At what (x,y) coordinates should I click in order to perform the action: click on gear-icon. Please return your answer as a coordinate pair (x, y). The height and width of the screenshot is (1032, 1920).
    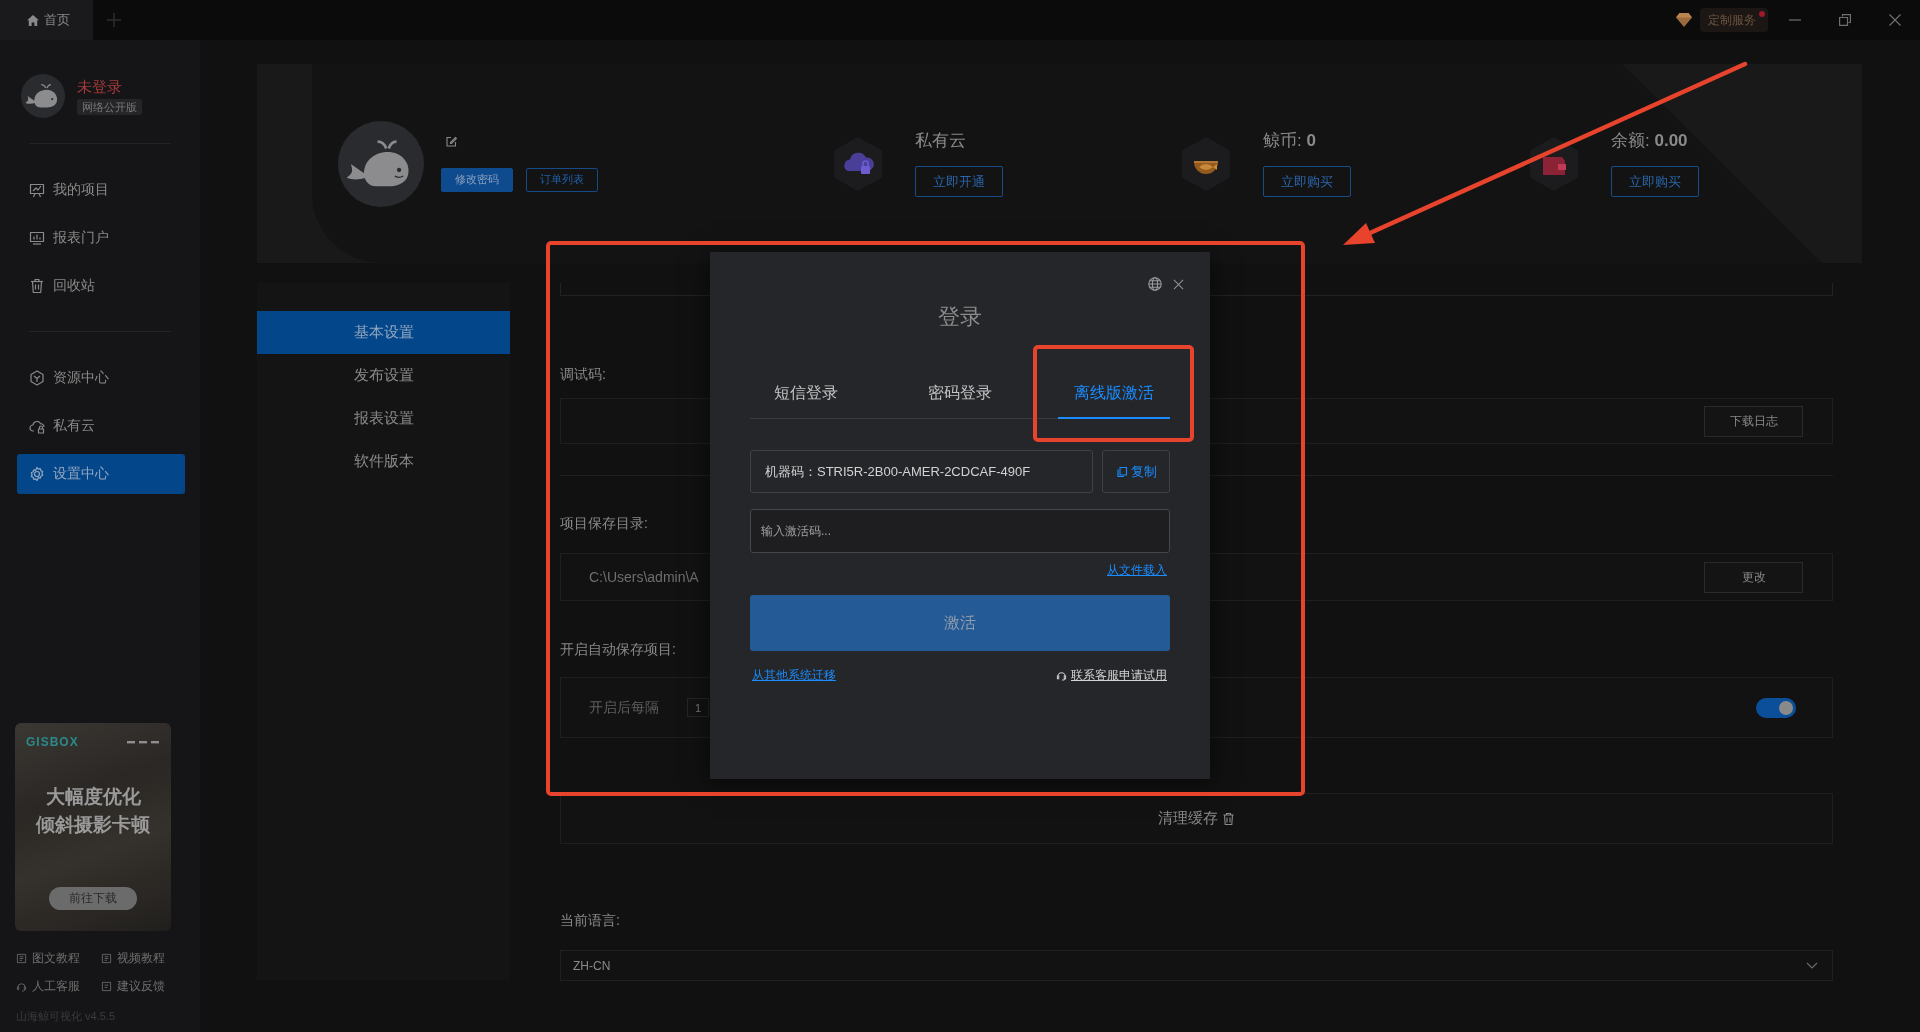
    Looking at the image, I should click on (37, 474).